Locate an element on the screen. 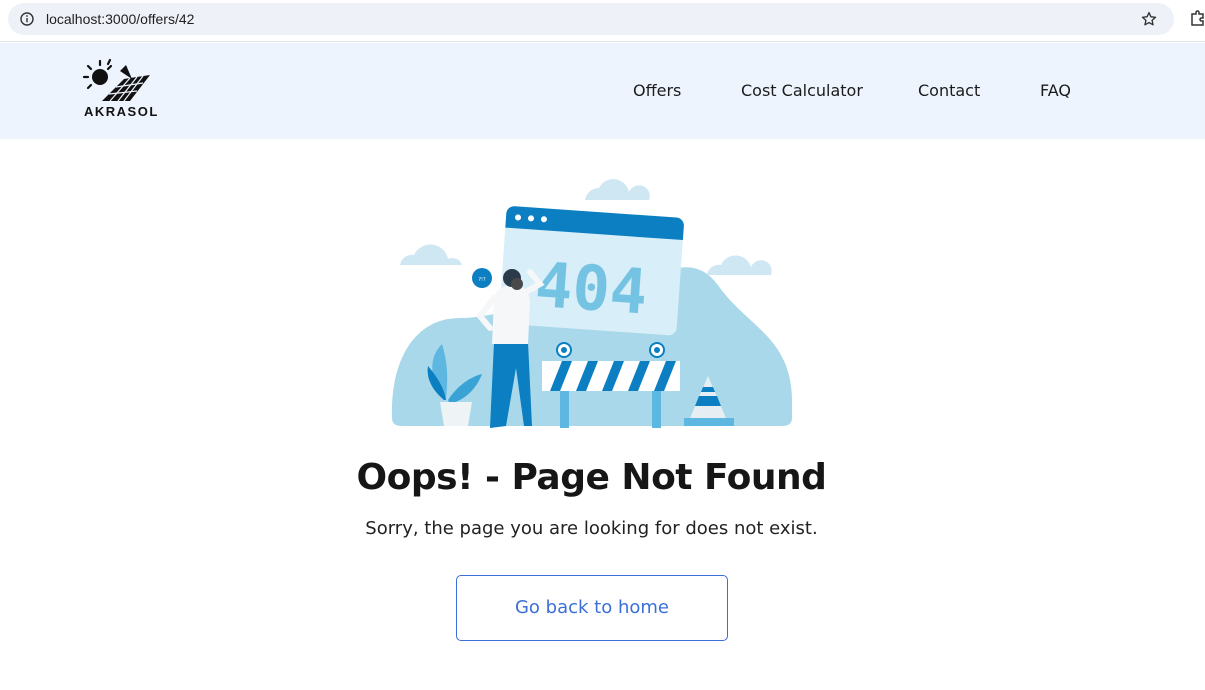  404-illustration: 404 ?!? is located at coordinates (591, 303).